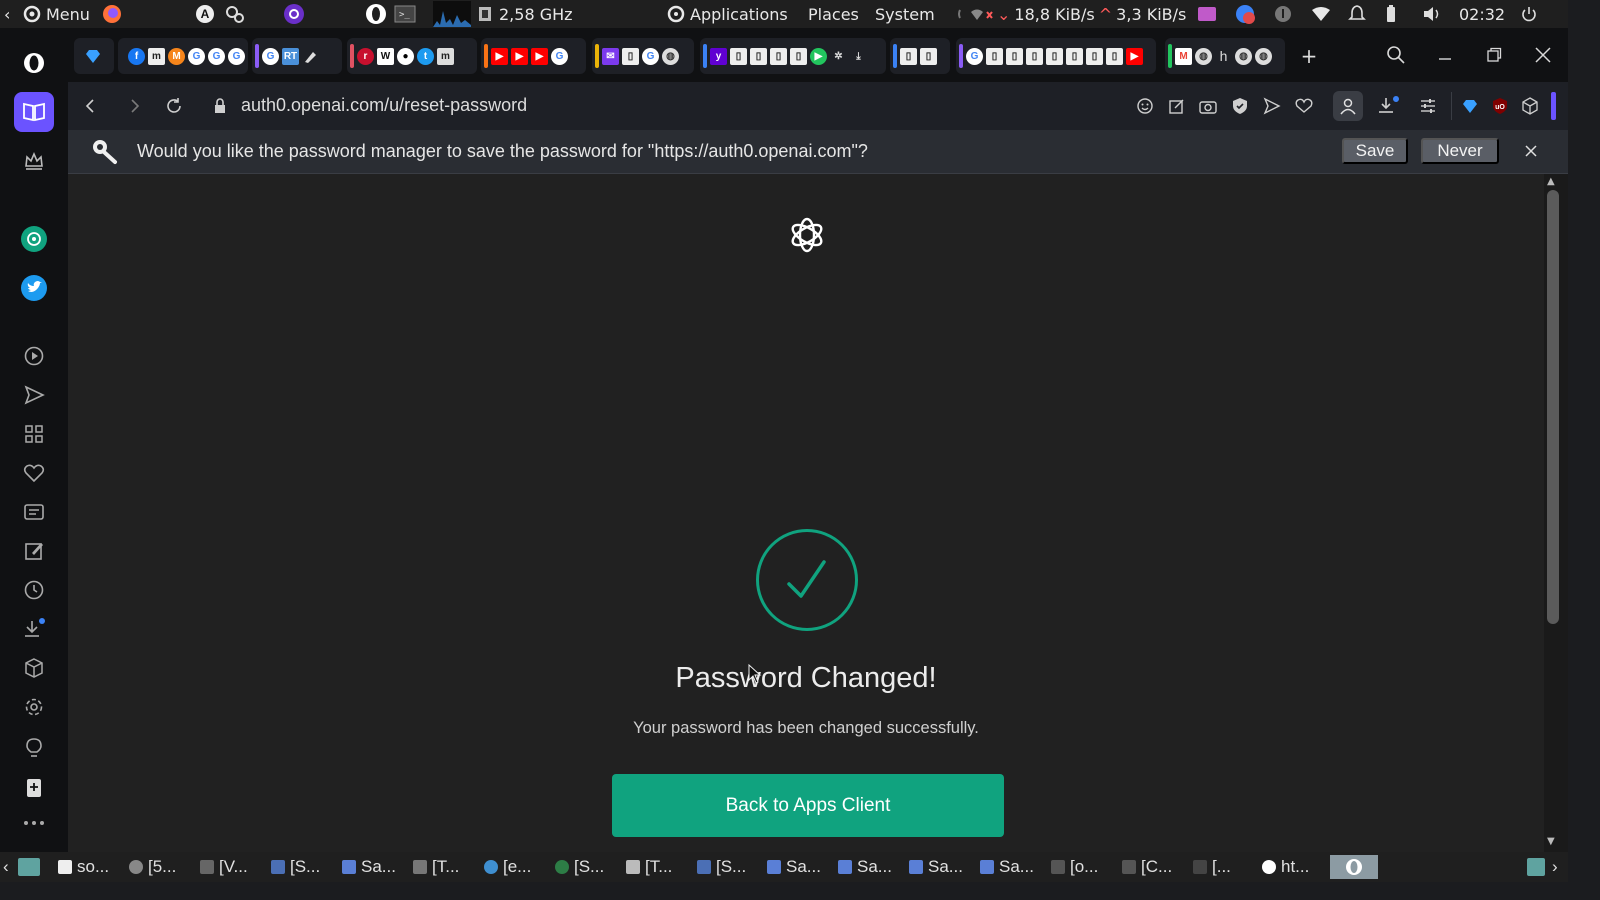 The width and height of the screenshot is (1600, 900). What do you see at coordinates (1208, 106) in the screenshot?
I see `snapshot-button` at bounding box center [1208, 106].